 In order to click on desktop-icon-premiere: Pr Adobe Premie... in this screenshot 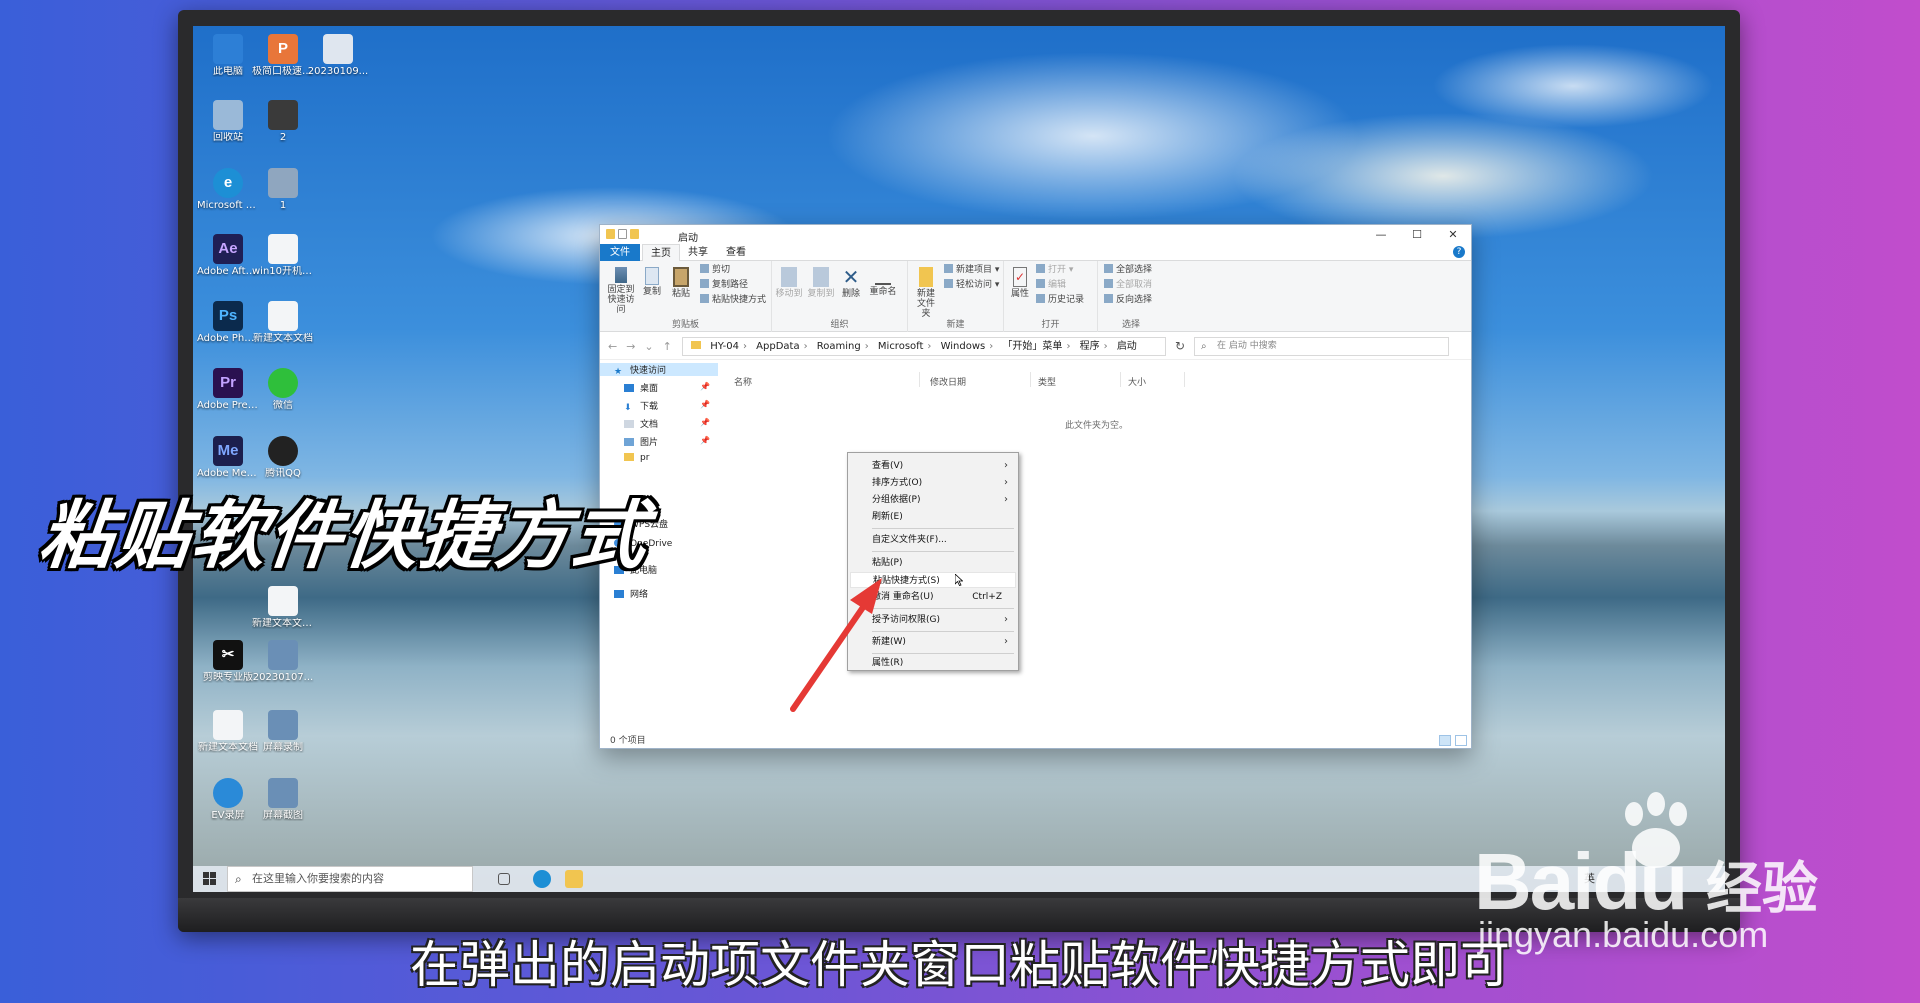, I will do `click(228, 389)`.